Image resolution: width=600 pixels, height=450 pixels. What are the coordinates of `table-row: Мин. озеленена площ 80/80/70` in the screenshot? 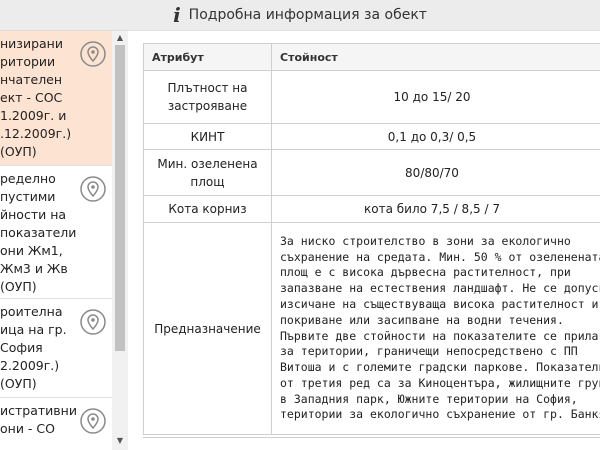 It's located at (371, 172).